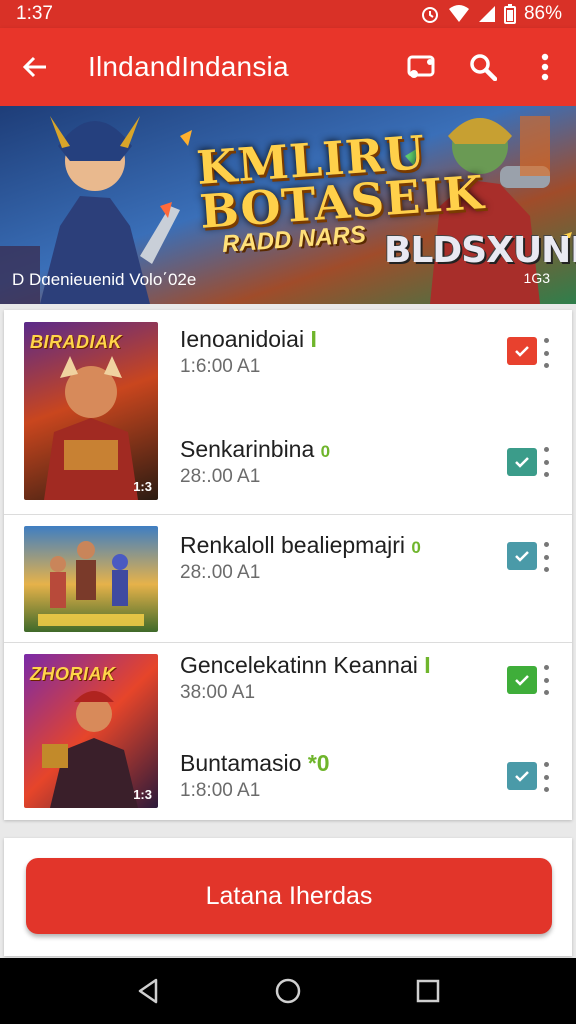  I want to click on list-item-title-text: Renkaloll bealiepmajri, so click(293, 545).